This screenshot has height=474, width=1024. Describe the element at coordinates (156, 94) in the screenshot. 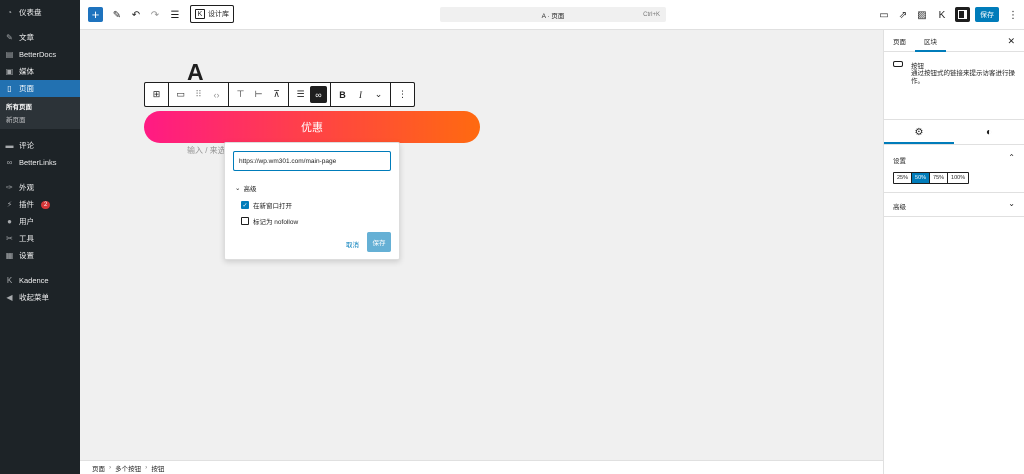

I see `parent-block-icon: ⊞` at that location.